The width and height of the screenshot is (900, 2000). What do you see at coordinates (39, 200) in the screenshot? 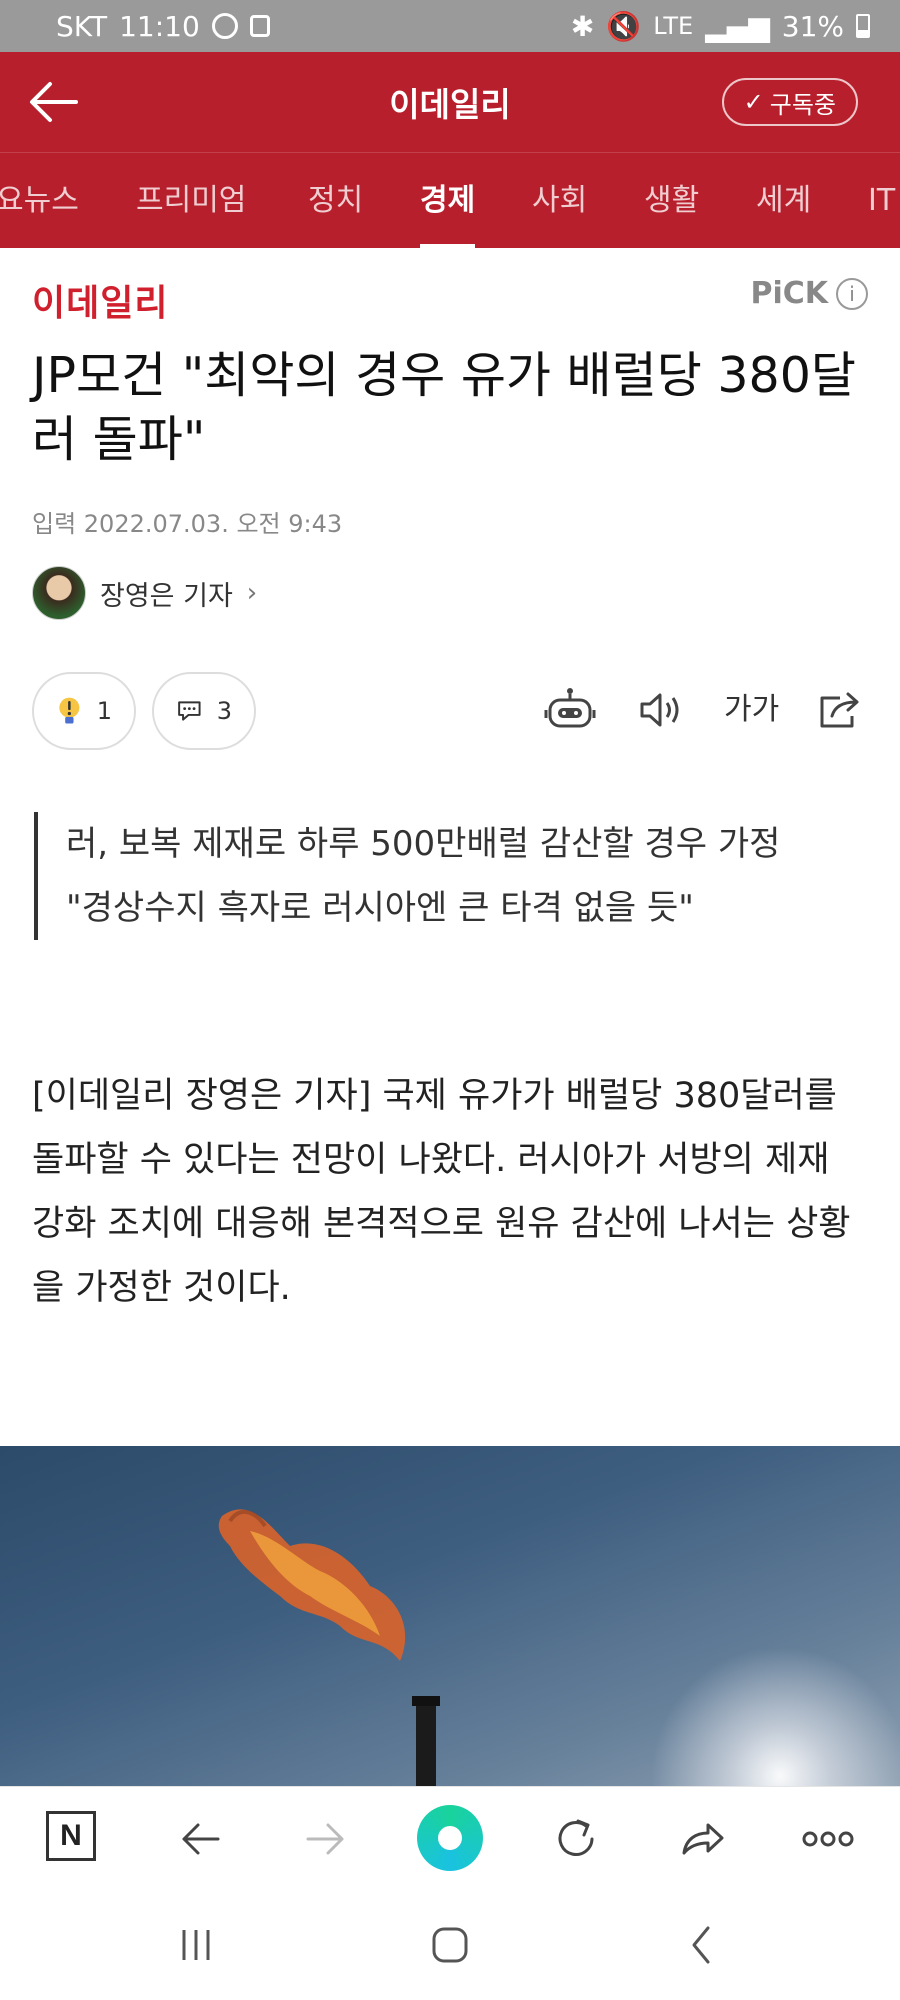
I see `tab-top-news: 요뉴스` at bounding box center [39, 200].